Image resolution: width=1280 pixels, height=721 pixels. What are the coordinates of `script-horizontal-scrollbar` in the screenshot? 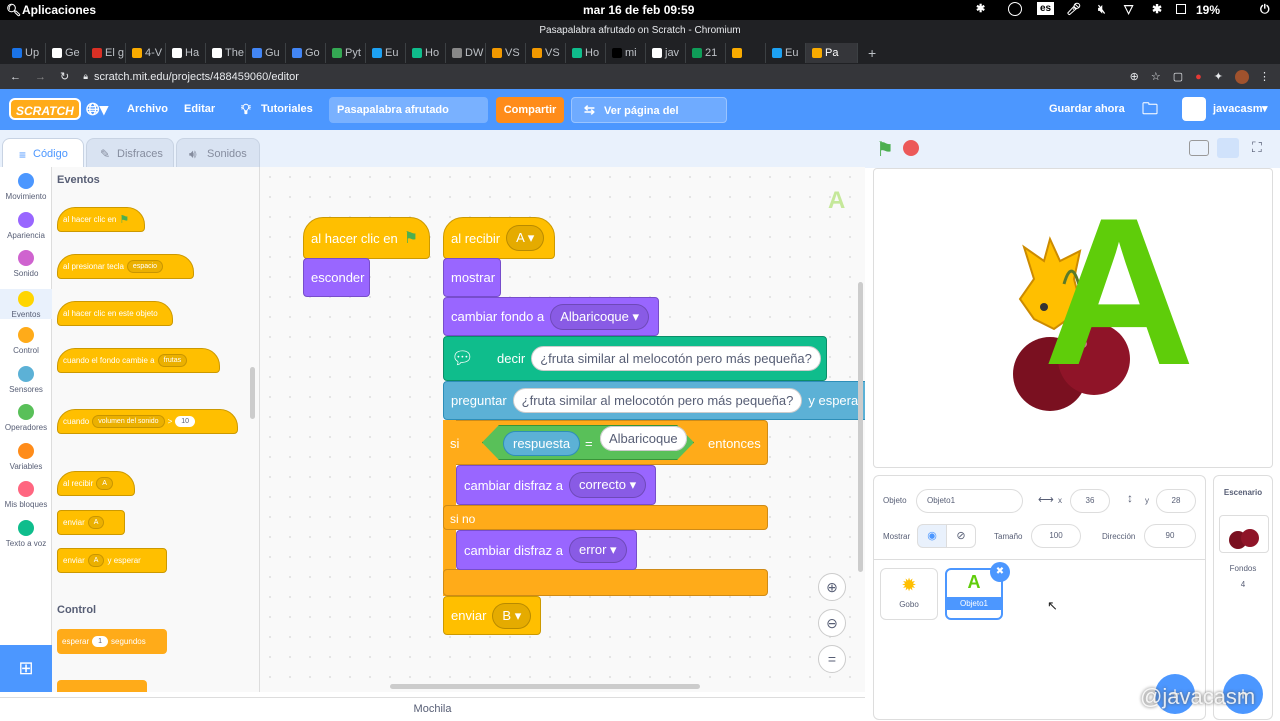 It's located at (545, 686).